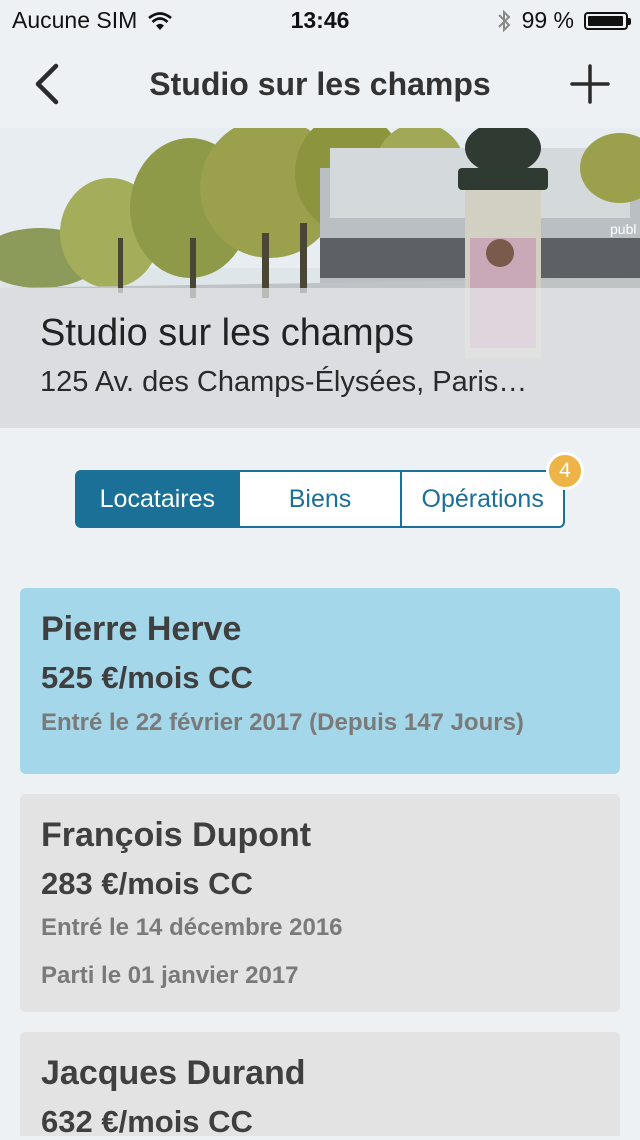 This screenshot has height=1140, width=640. Describe the element at coordinates (607, 20) in the screenshot. I see `battery-icon` at that location.